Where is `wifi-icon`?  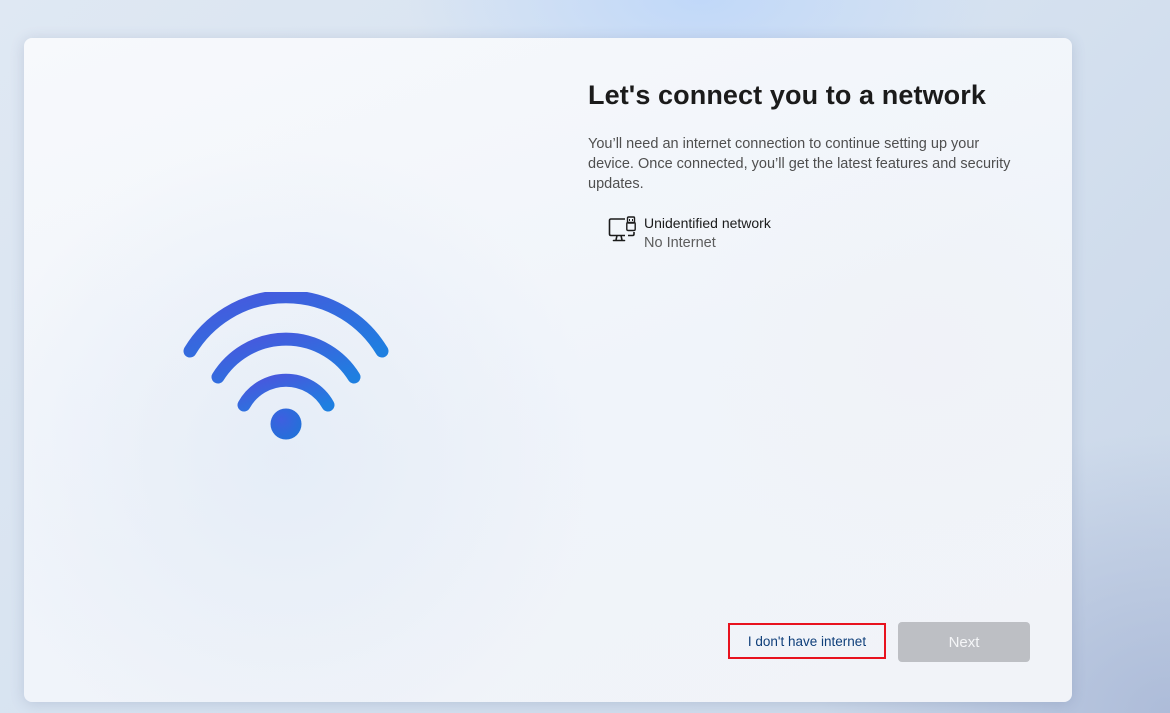 wifi-icon is located at coordinates (286, 366).